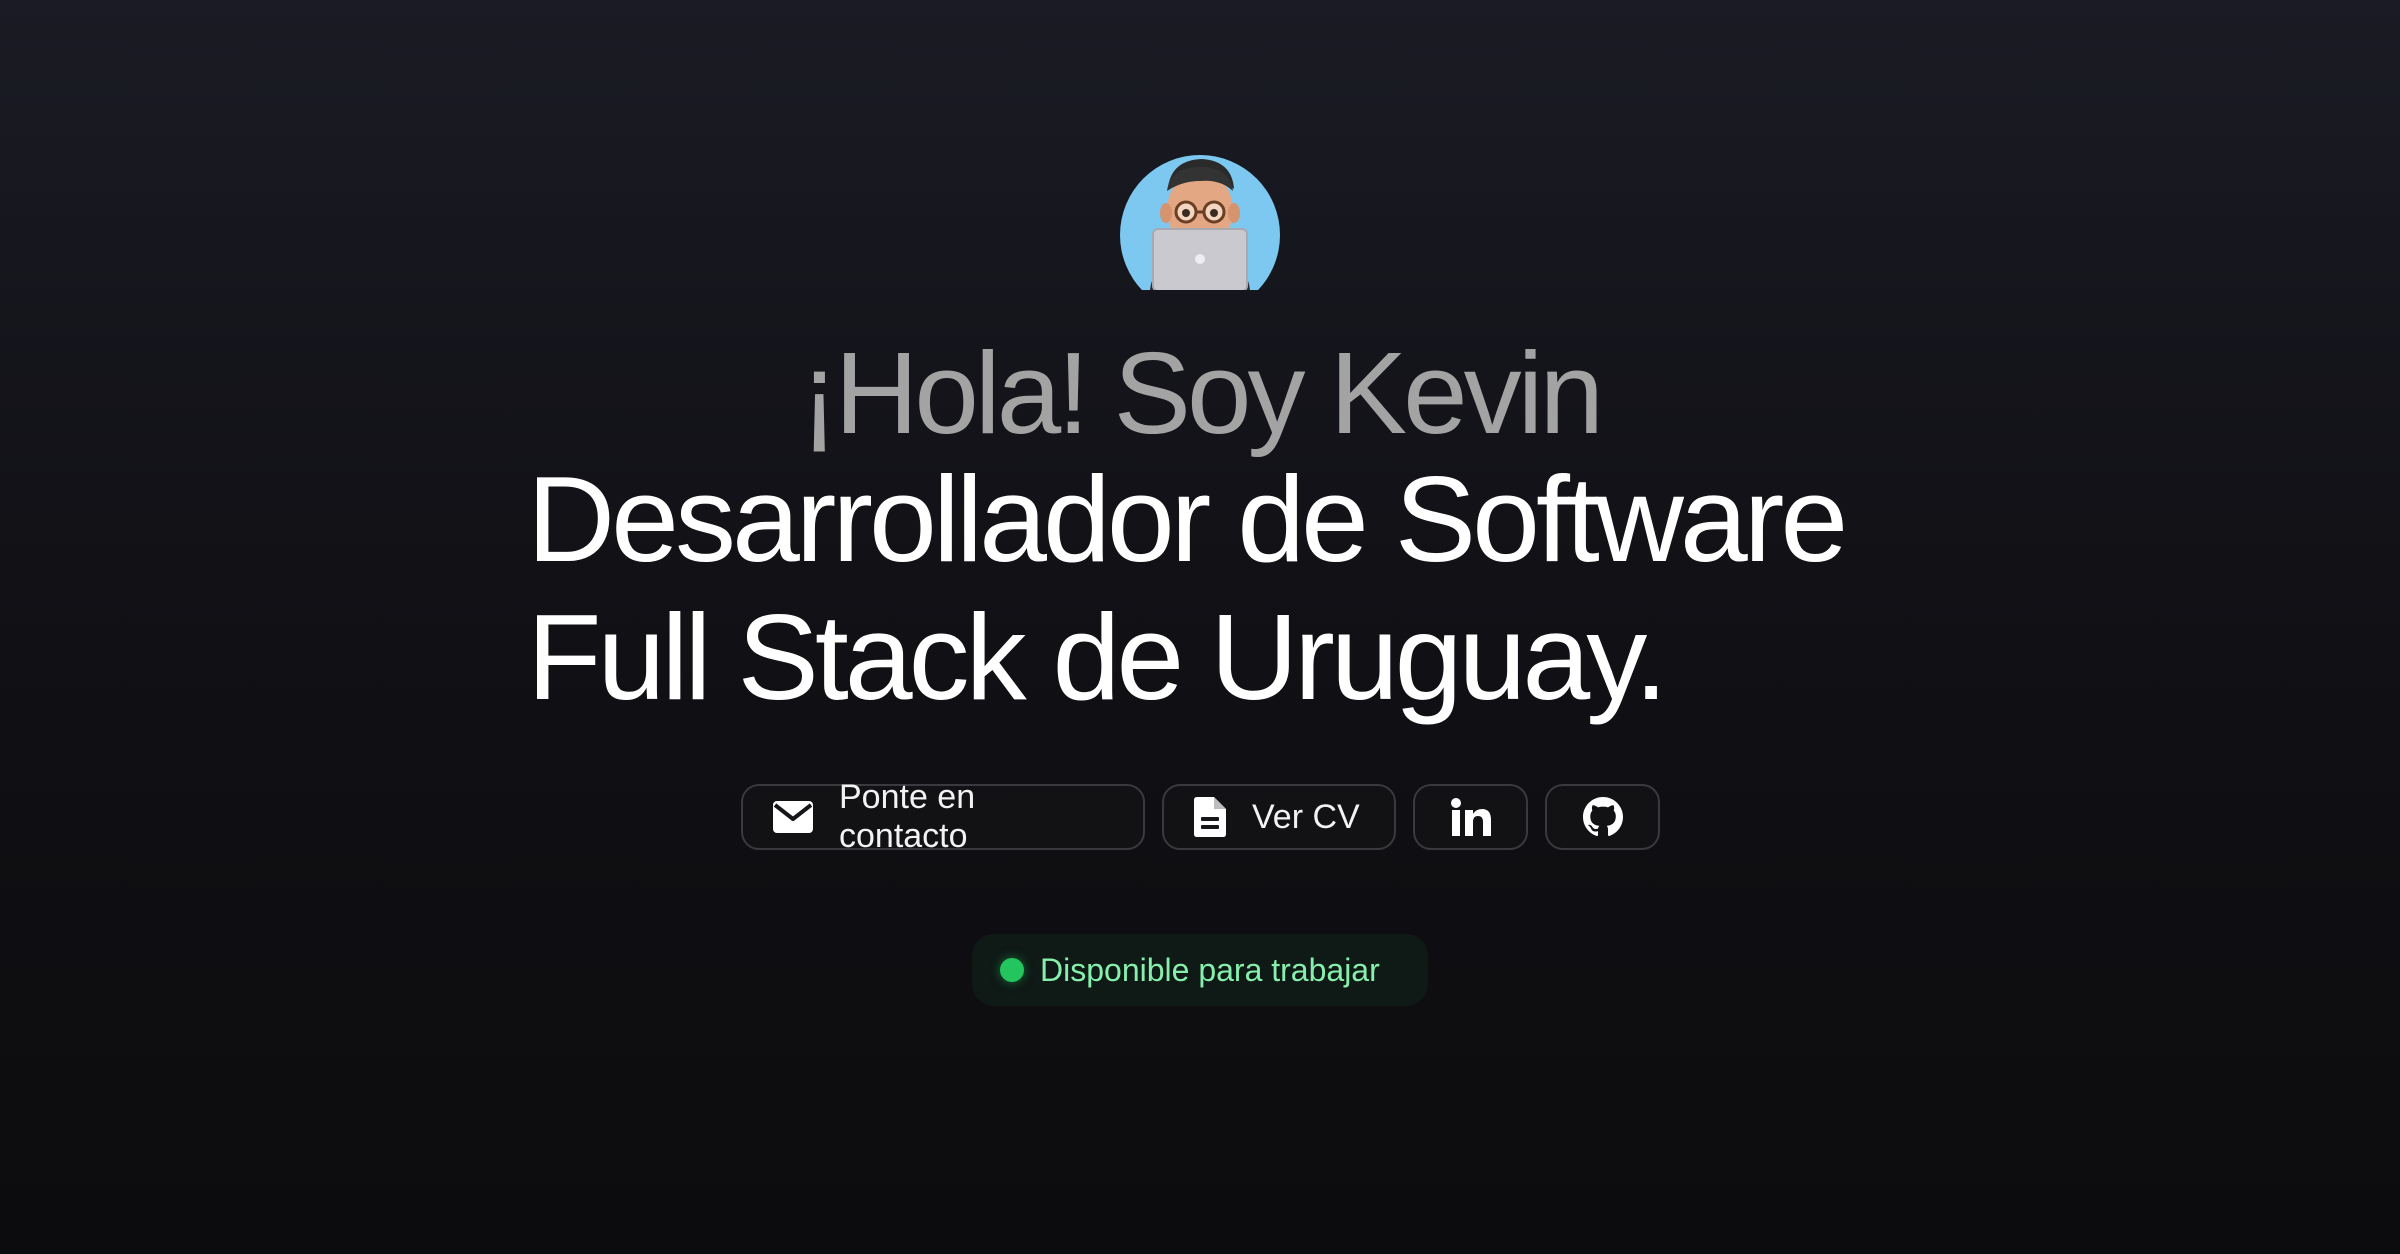 The width and height of the screenshot is (2400, 1254). Describe the element at coordinates (1012, 970) in the screenshot. I see `status-dot-icon` at that location.